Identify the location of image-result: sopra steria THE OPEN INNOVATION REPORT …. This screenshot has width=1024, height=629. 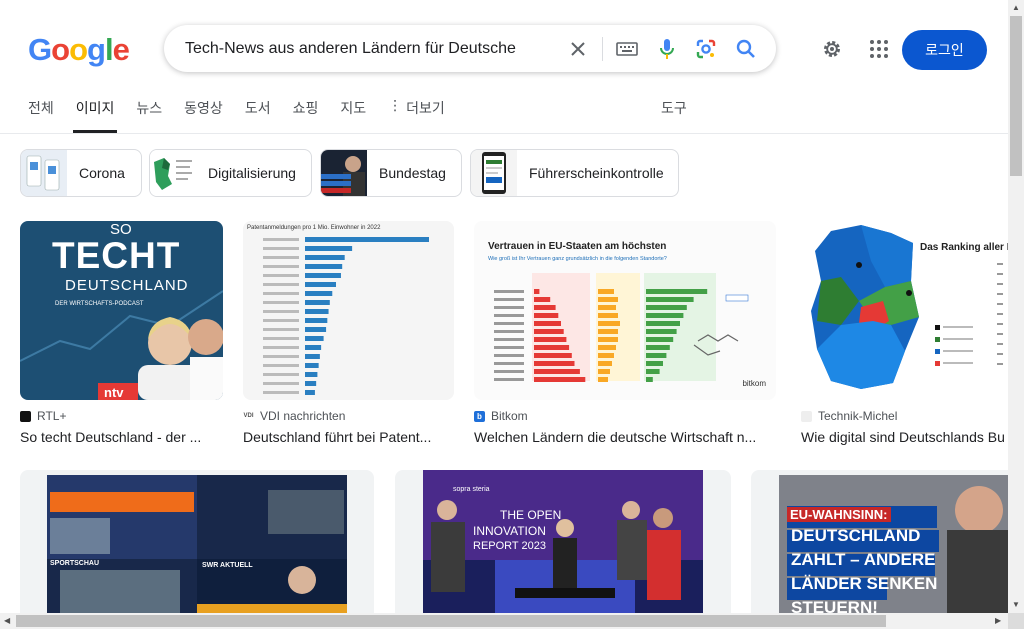
(563, 541).